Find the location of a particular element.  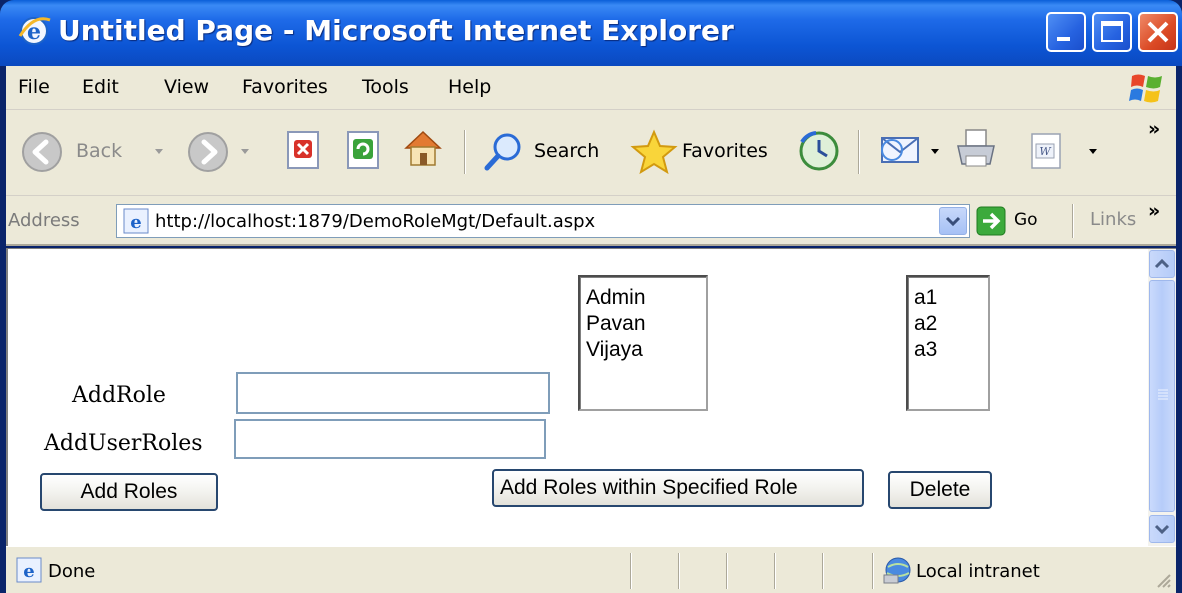

print-icon is located at coordinates (976, 150).